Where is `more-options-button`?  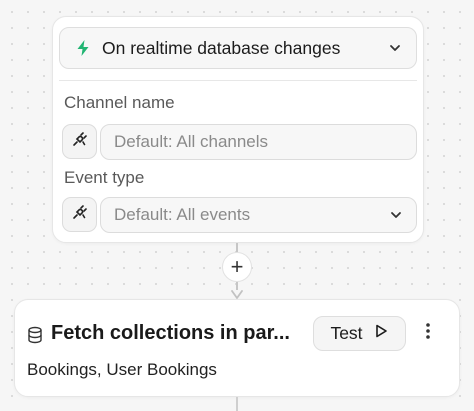
more-options-button is located at coordinates (428, 333).